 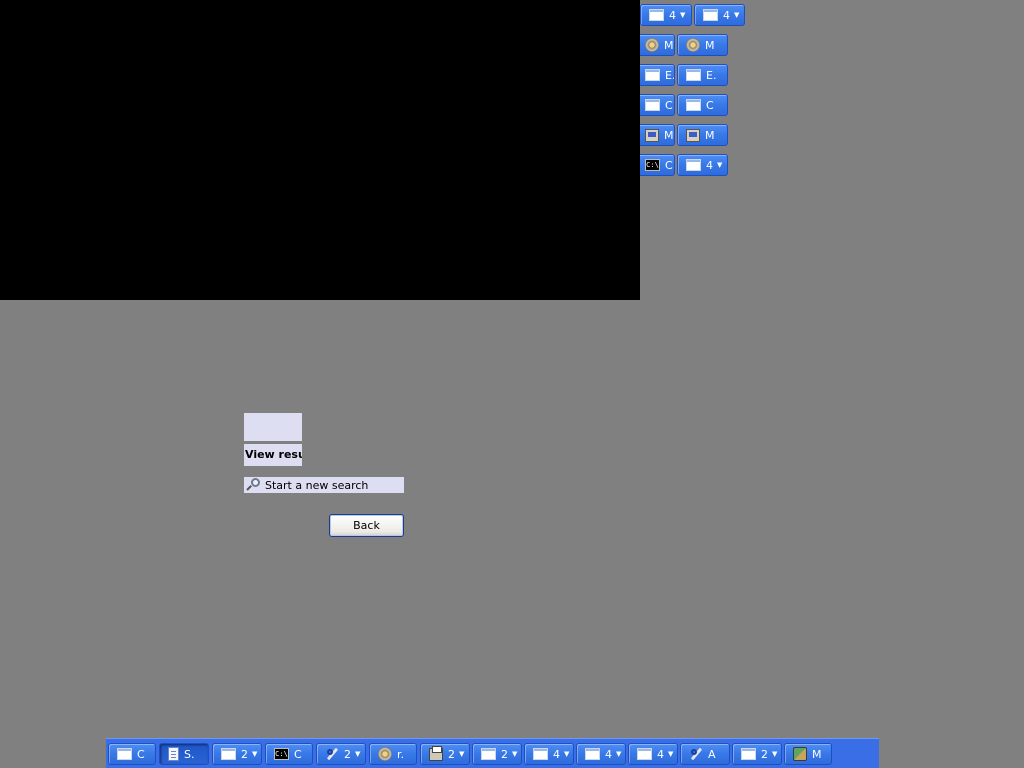 What do you see at coordinates (341, 754) in the screenshot?
I see `taskbar-item-5: 2 ▼` at bounding box center [341, 754].